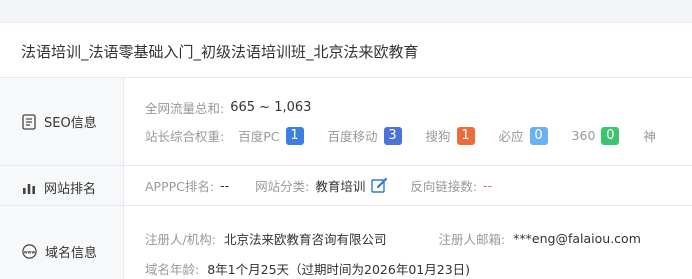 The height and width of the screenshot is (279, 692). Describe the element at coordinates (259, 136) in the screenshot. I see `weight-baidu-pc-name: 百度PC` at that location.